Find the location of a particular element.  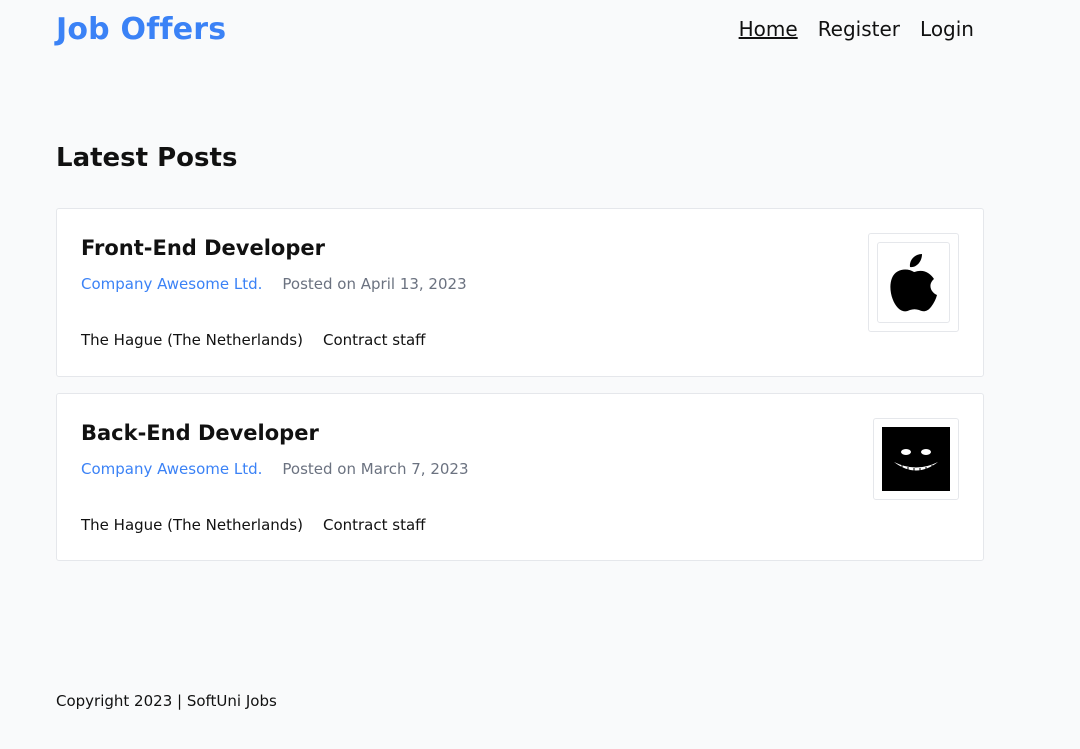

nav-register-link: Register is located at coordinates (859, 29).